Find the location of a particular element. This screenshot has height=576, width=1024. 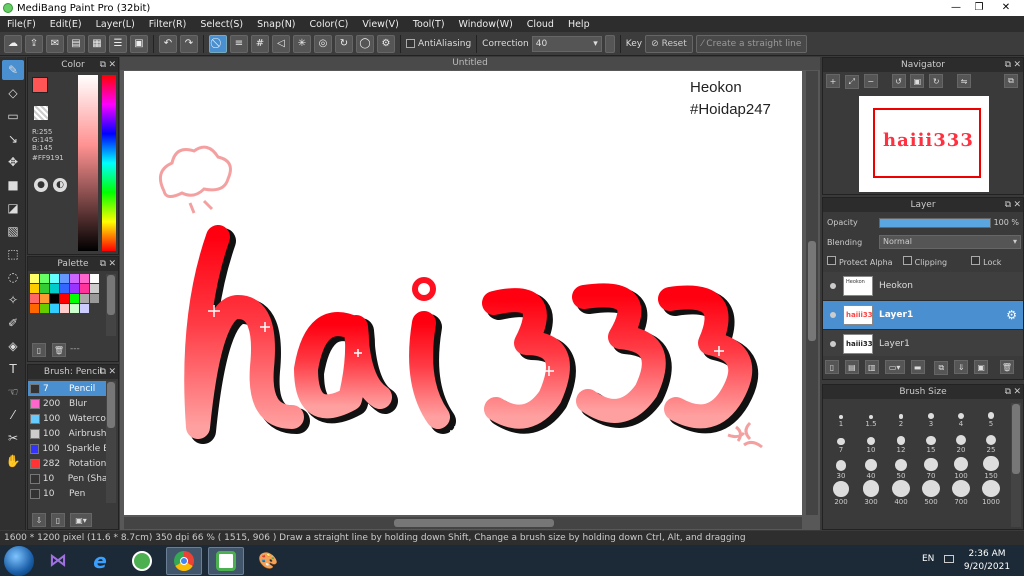

reset-button: ⊘ Reset is located at coordinates (669, 43).